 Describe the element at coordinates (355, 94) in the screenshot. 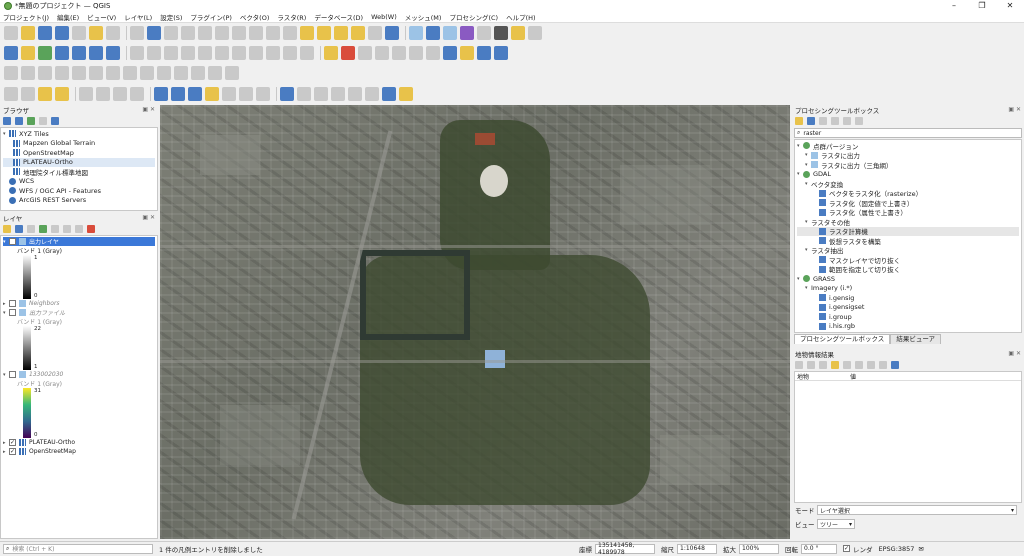

I see `mesh-reindex-icon` at that location.